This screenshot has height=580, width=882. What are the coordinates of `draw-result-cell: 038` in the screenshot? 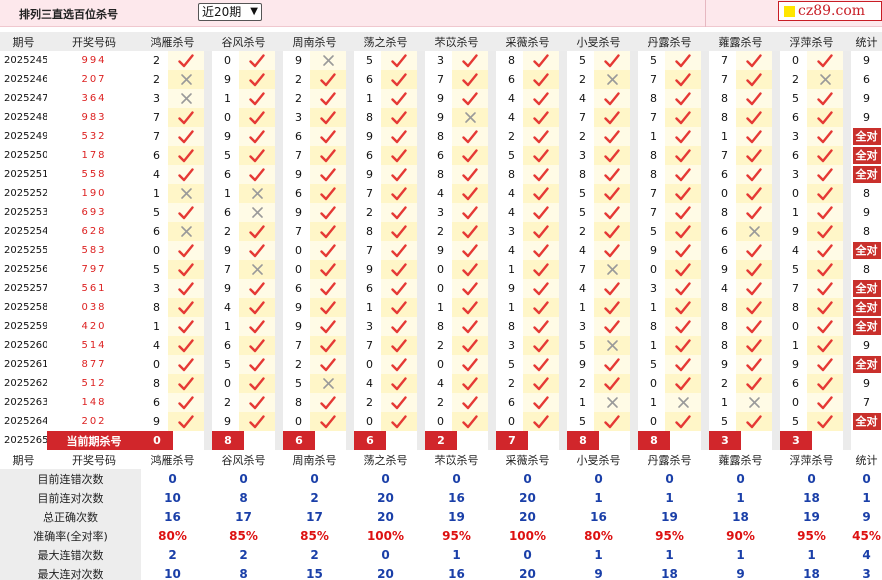 It's located at (94, 307).